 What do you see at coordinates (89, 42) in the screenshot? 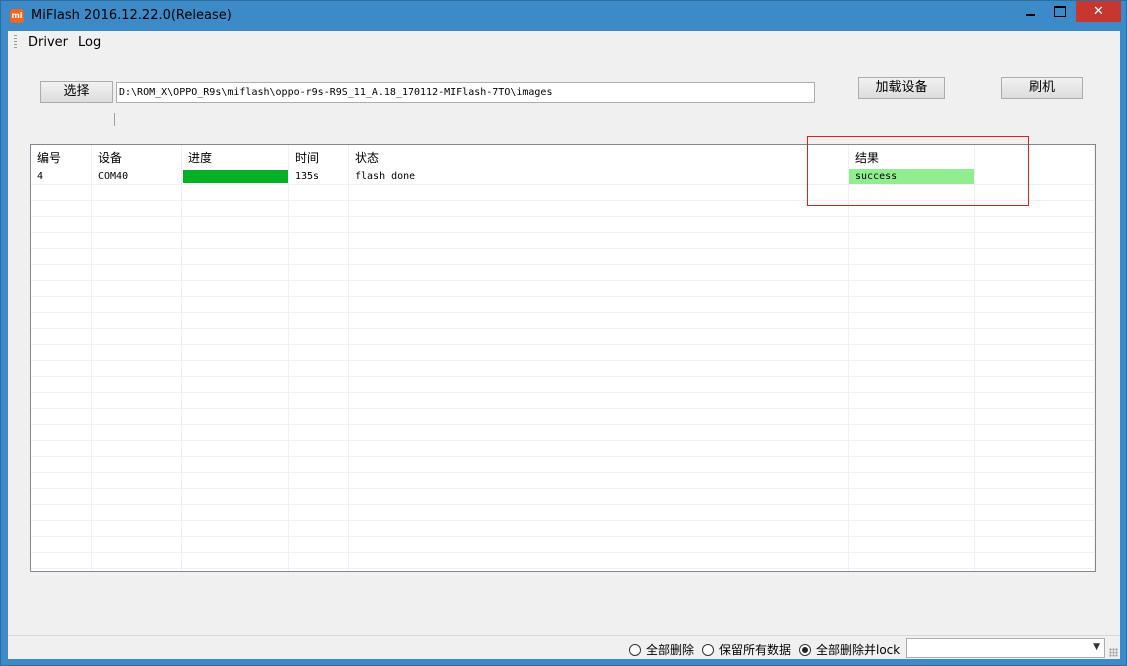
I see `menu-log: Log` at bounding box center [89, 42].